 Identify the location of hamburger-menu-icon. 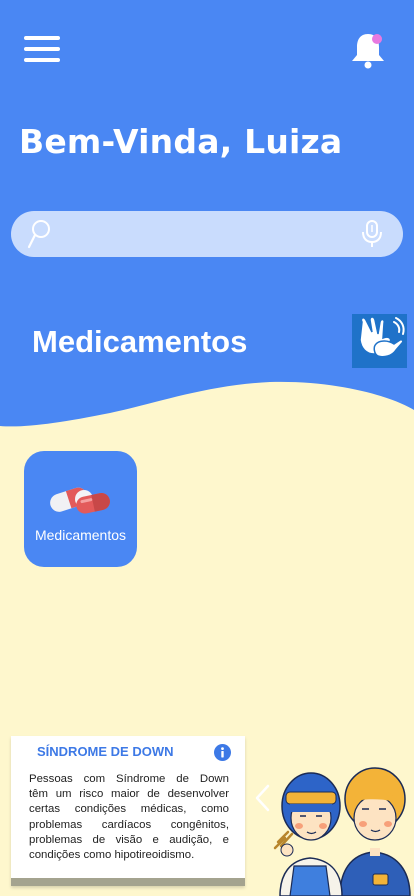
(42, 50).